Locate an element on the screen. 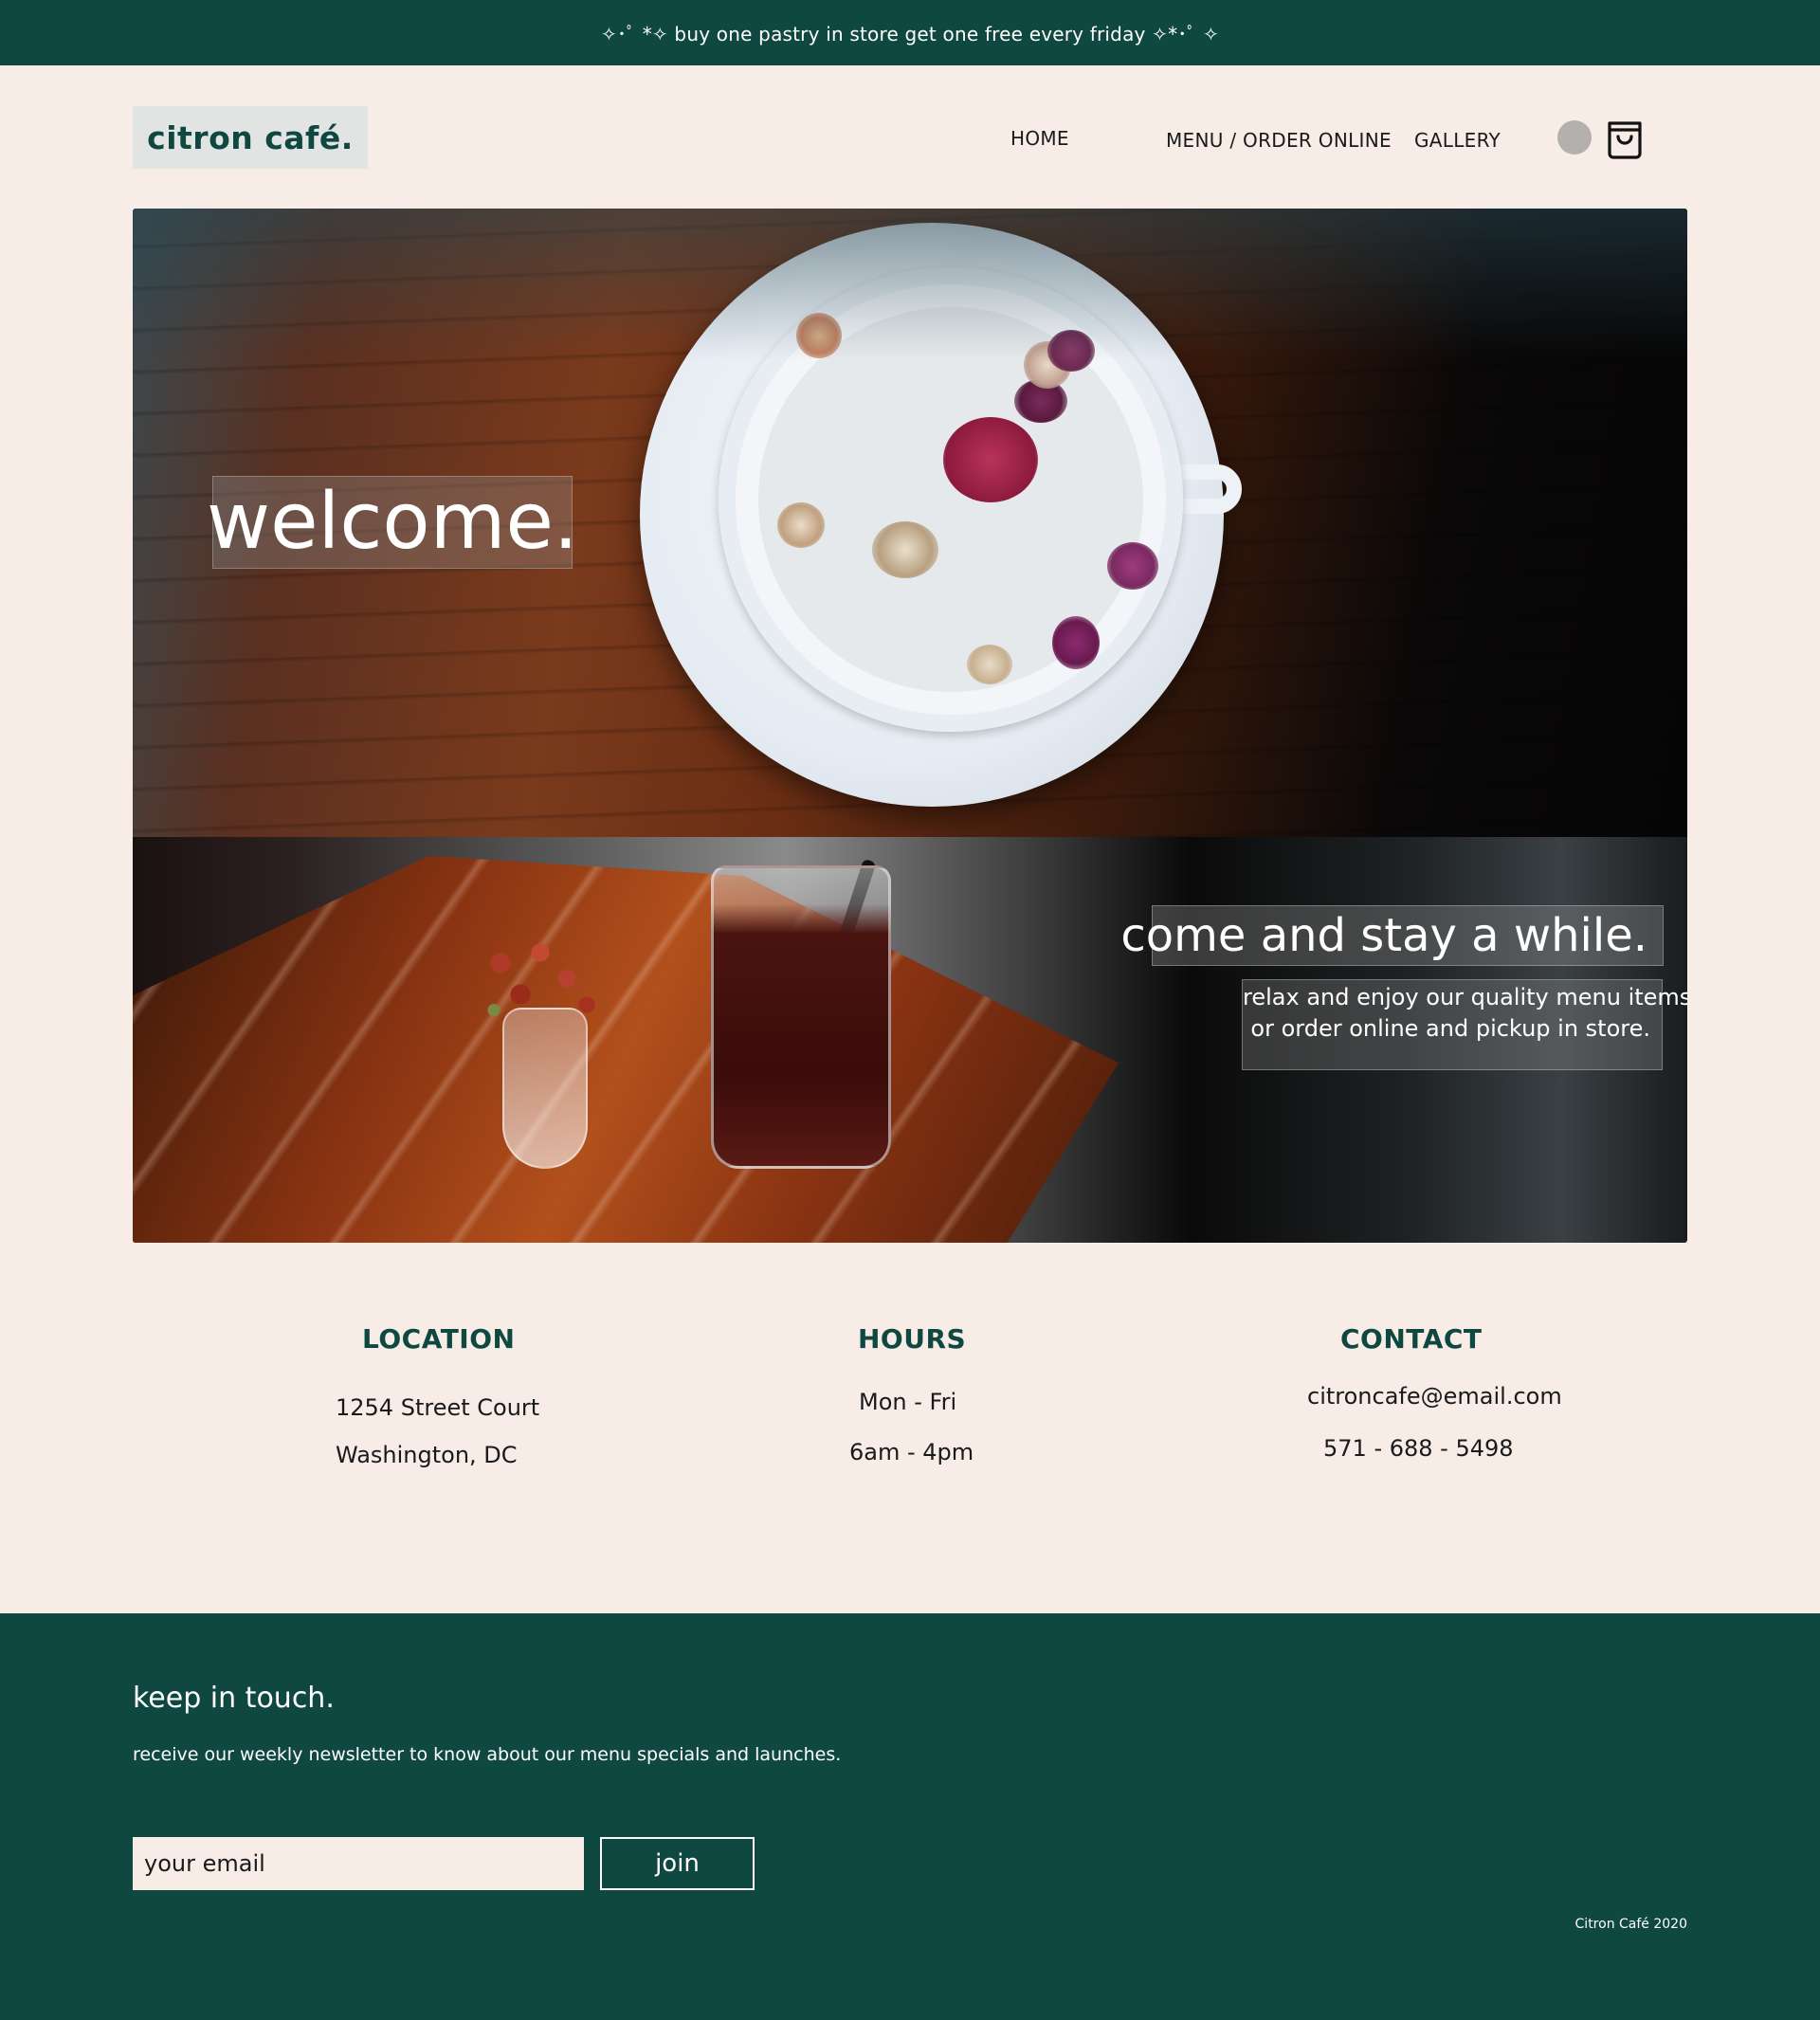  stay-heading: come and stay a while. is located at coordinates (1392, 935).